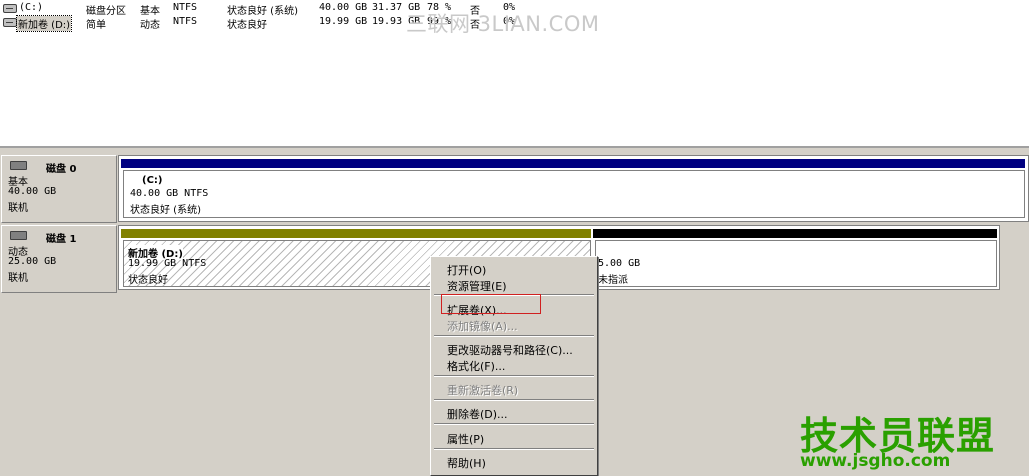  I want to click on partition-size-fs: 40.00 GB NTFS, so click(169, 193).